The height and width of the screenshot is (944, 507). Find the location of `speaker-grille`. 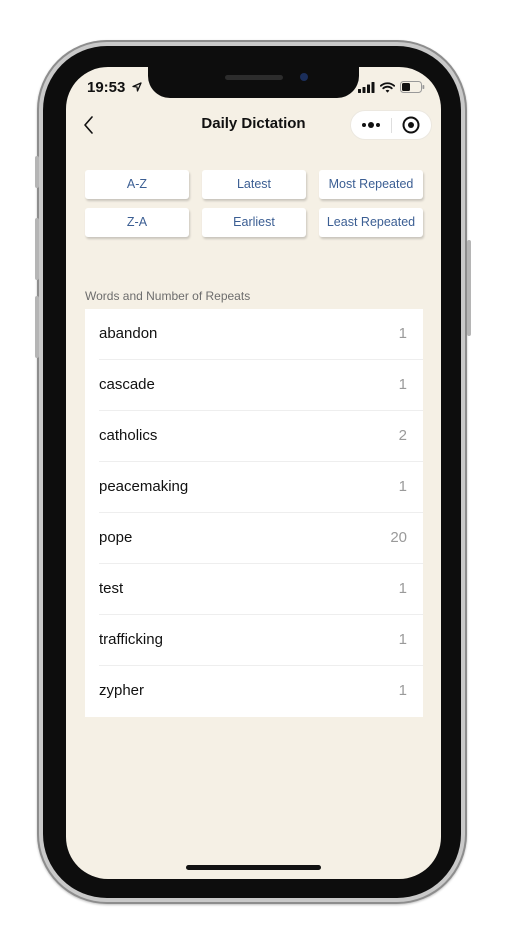

speaker-grille is located at coordinates (254, 77).